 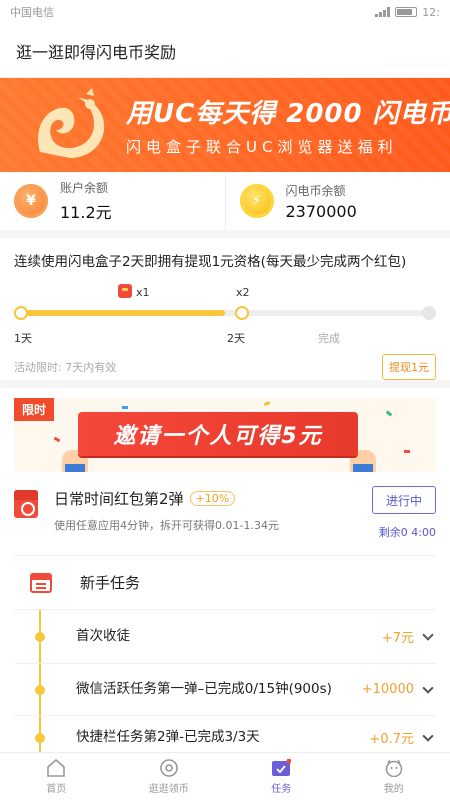 What do you see at coordinates (391, 739) in the screenshot?
I see `task-reward: +0.7元` at bounding box center [391, 739].